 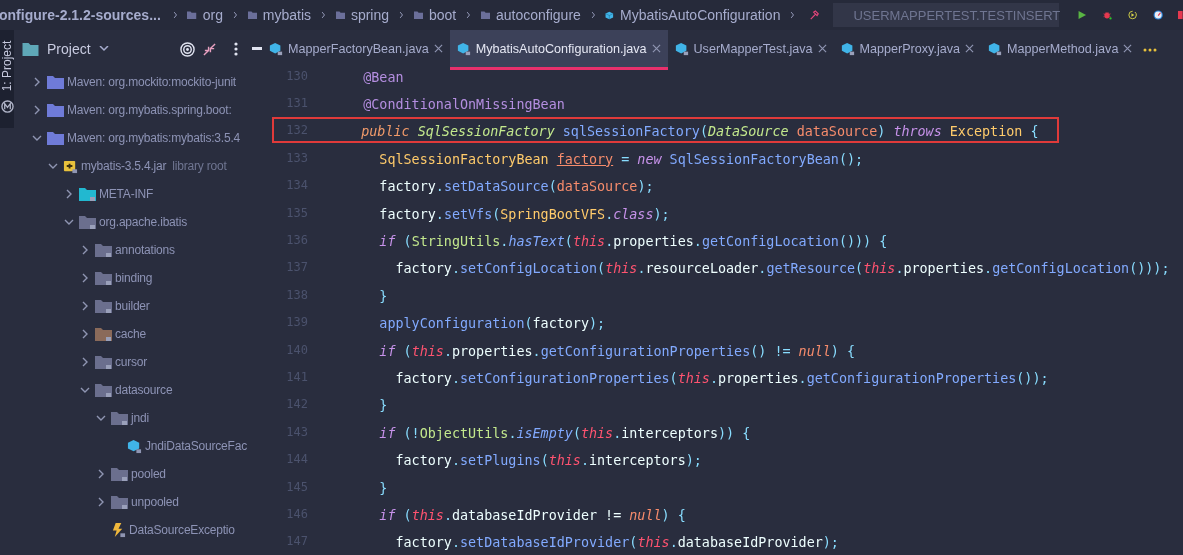 What do you see at coordinates (182, 530) in the screenshot?
I see `tree-item: DataSourceExceptio` at bounding box center [182, 530].